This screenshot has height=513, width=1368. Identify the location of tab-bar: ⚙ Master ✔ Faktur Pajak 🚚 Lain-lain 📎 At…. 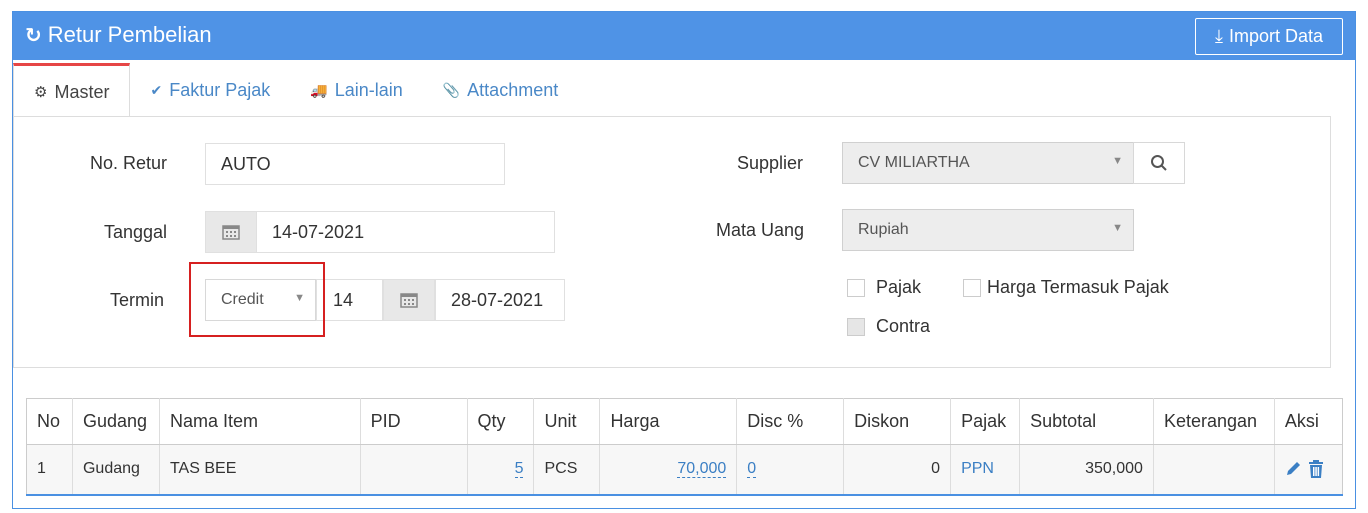
(295, 90).